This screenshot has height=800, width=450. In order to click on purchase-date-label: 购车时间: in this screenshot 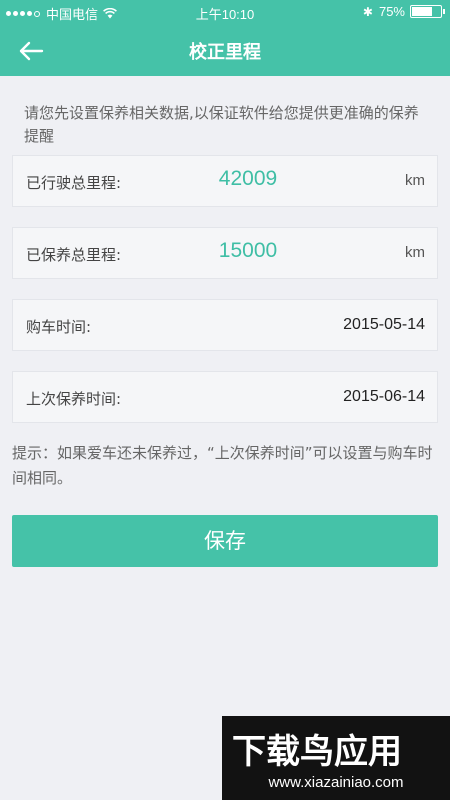, I will do `click(59, 327)`.